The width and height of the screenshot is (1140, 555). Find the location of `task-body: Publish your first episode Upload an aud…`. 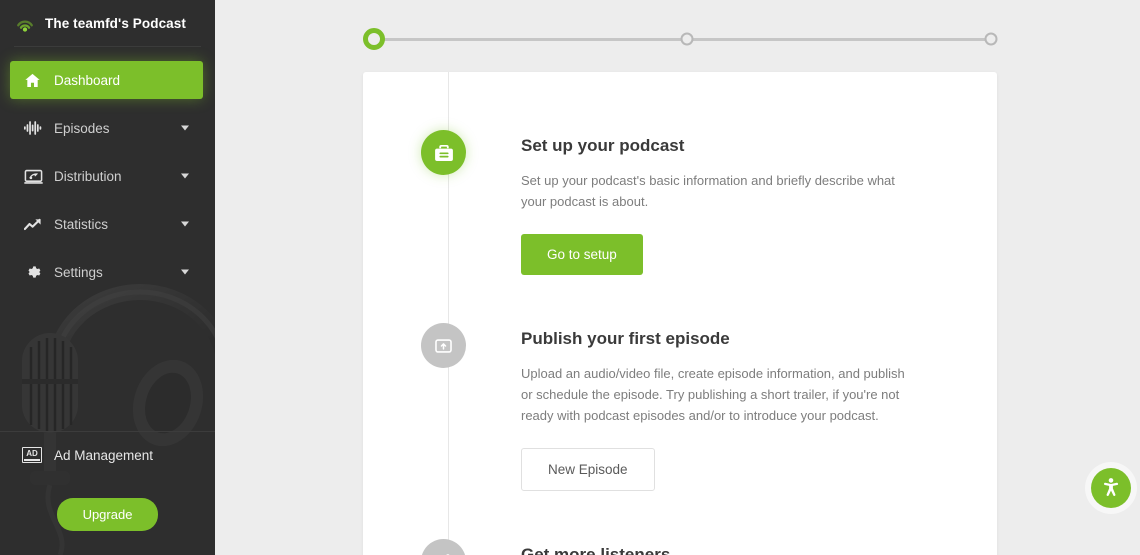

task-body: Publish your first episode Upload an aud… is located at coordinates (740, 407).